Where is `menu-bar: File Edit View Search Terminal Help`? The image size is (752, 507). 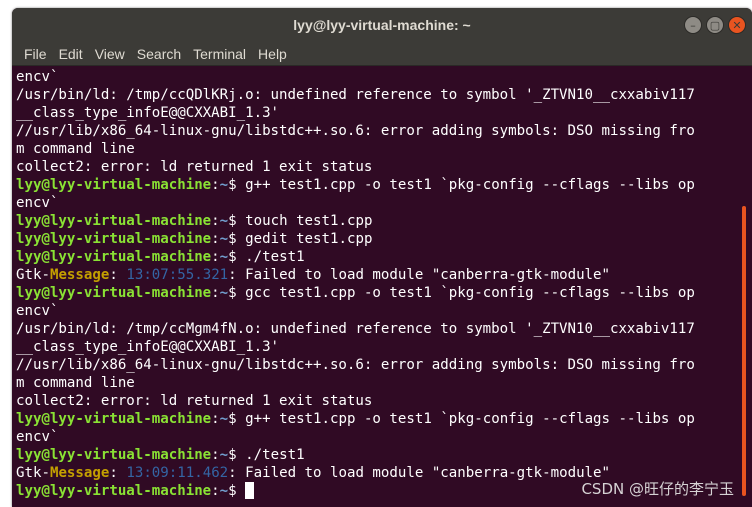
menu-bar: File Edit View Search Terminal Help is located at coordinates (382, 54).